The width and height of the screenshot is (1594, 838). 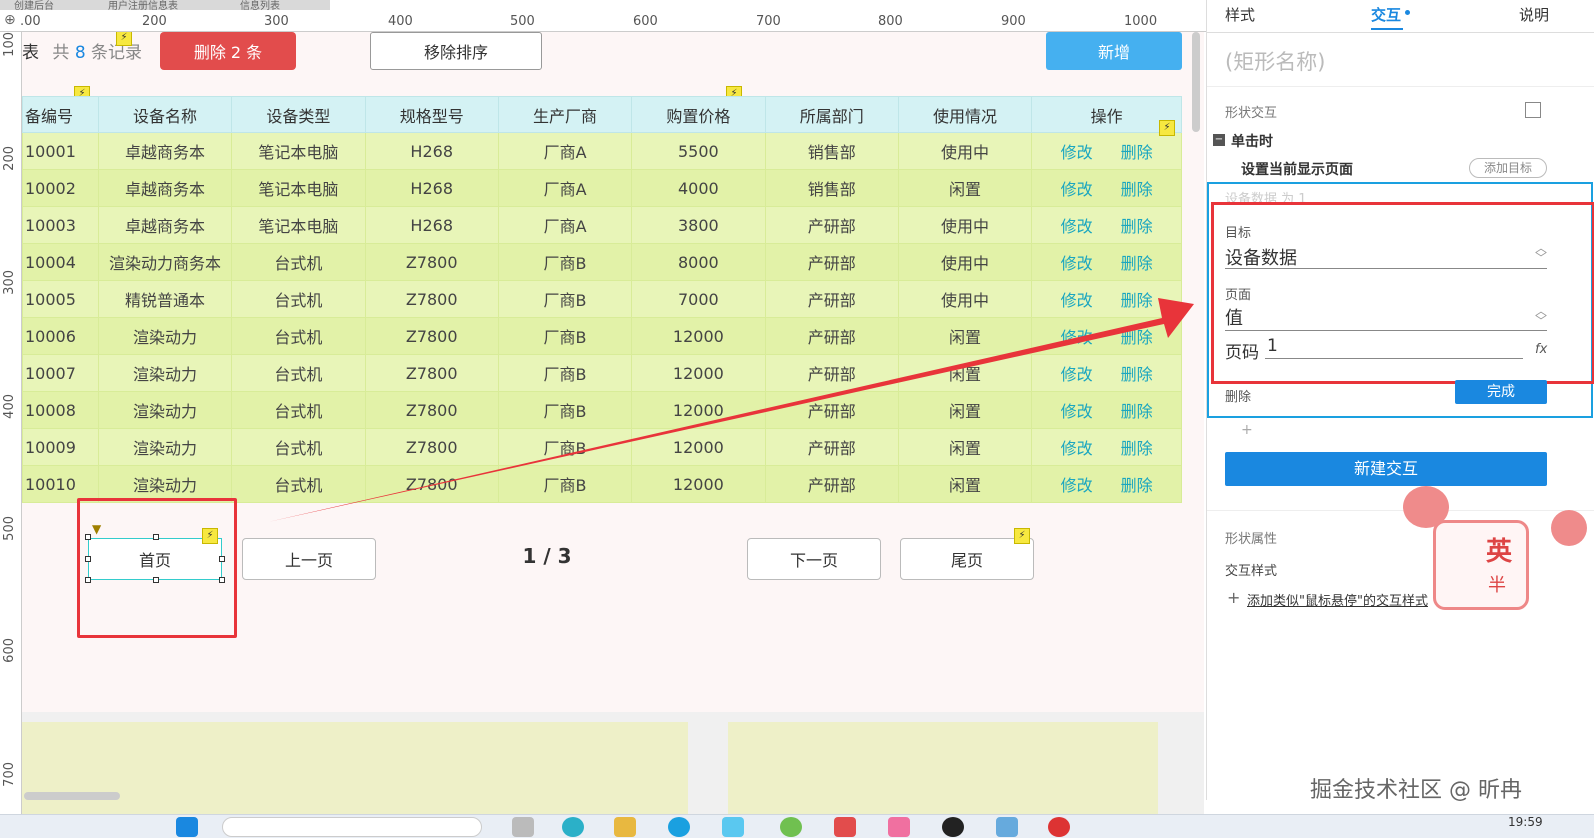 I want to click on doc-tab-2: 用户注册信息表, so click(x=143, y=6).